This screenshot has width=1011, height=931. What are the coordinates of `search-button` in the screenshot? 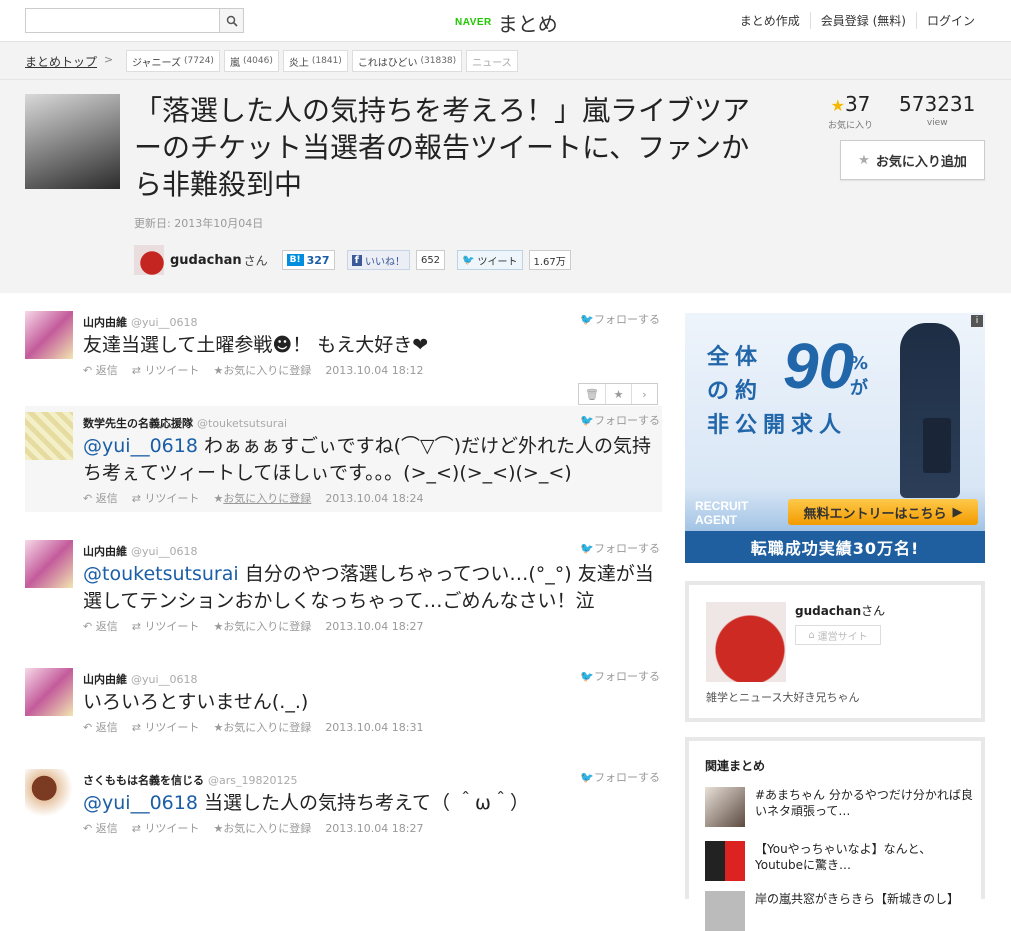 It's located at (231, 20).